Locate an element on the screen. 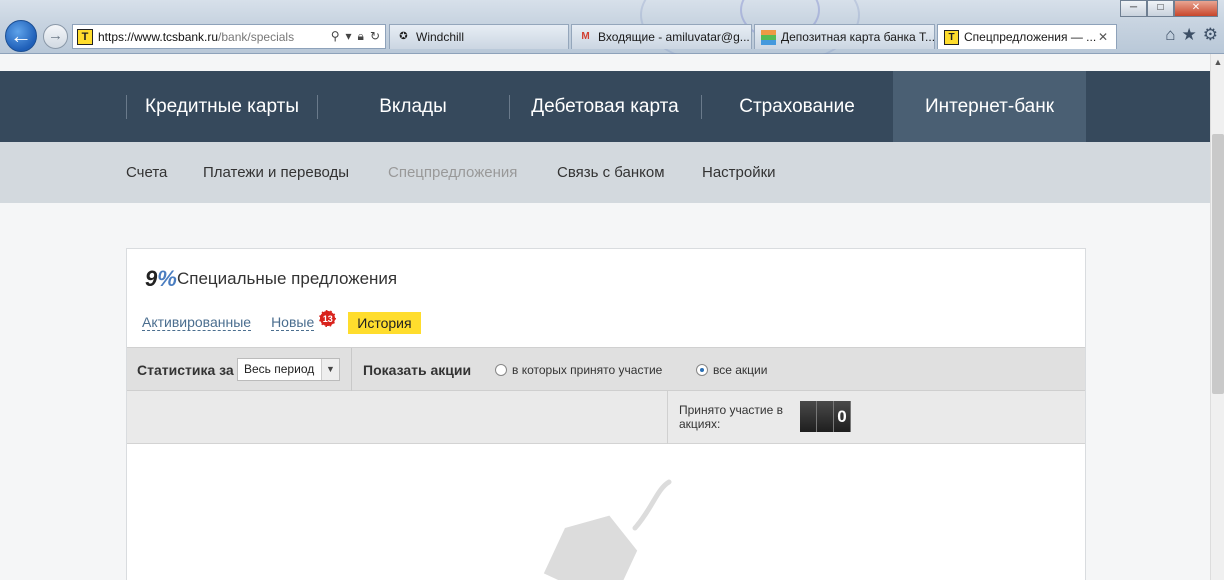 The height and width of the screenshot is (580, 1224). counter-digit: 0 is located at coordinates (842, 416).